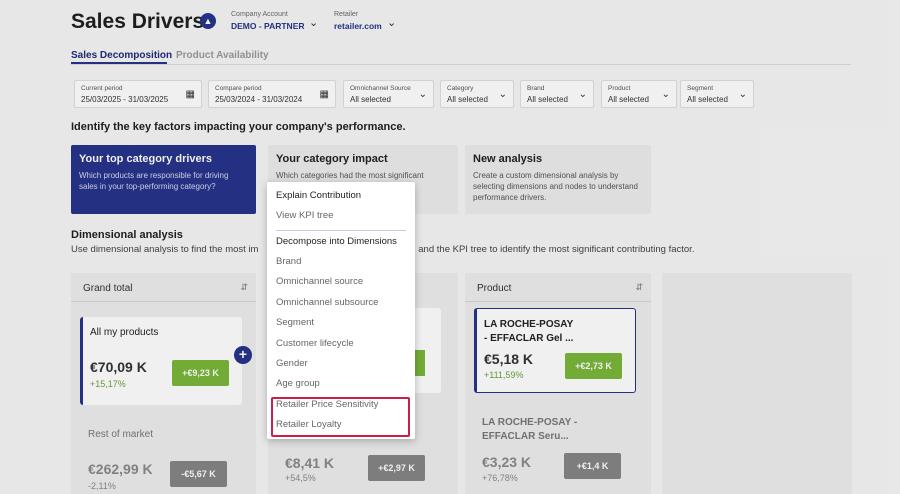 The height and width of the screenshot is (494, 900). What do you see at coordinates (315, 343) in the screenshot?
I see `menu-item-customer-lifecycle: Customer lifecycle` at bounding box center [315, 343].